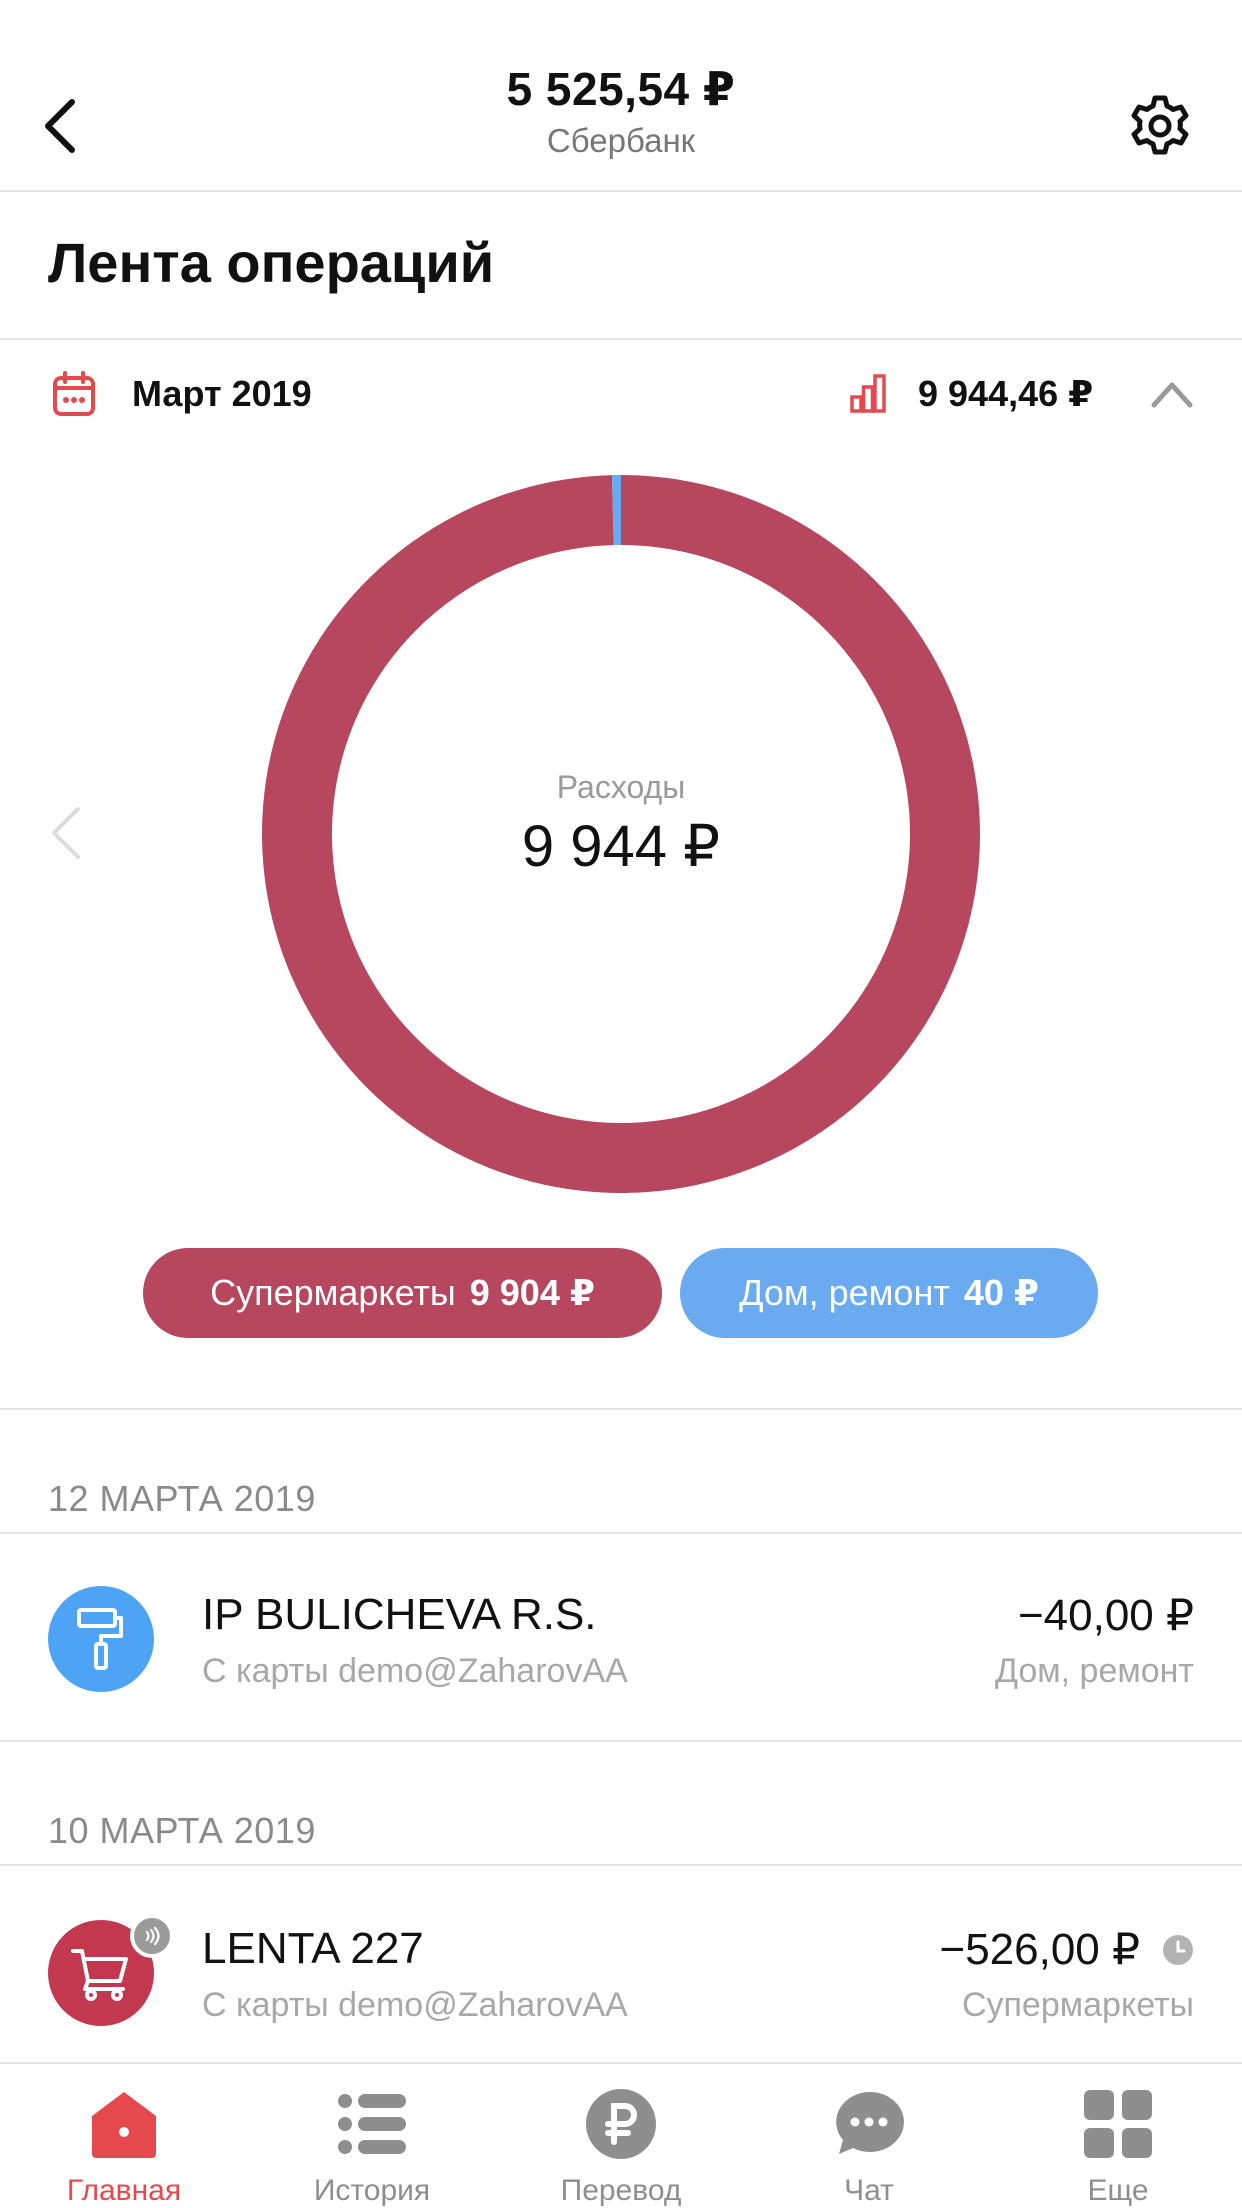  I want to click on tab-label: Еще, so click(1118, 2190).